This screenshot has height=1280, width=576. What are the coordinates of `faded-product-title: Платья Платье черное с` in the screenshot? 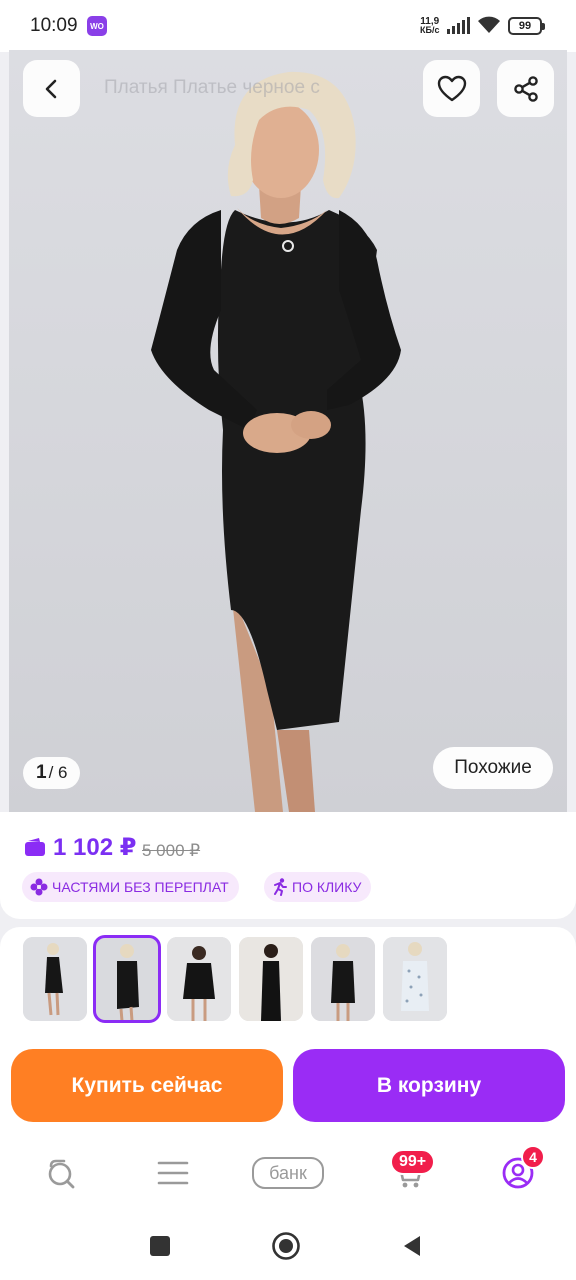 It's located at (212, 87).